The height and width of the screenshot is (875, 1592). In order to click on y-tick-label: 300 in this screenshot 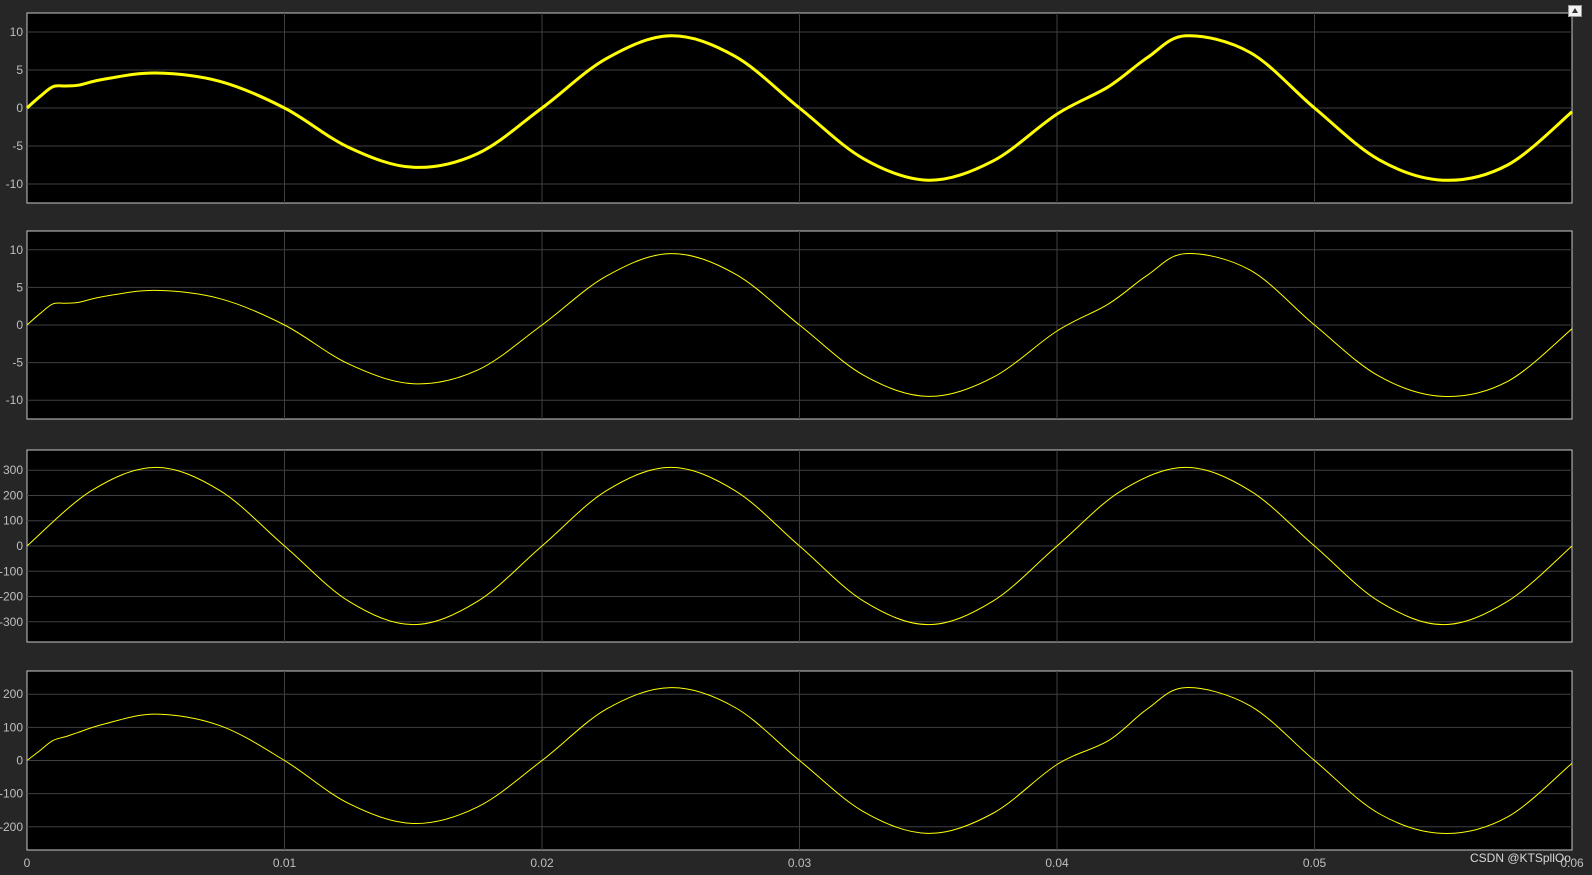, I will do `click(13, 470)`.